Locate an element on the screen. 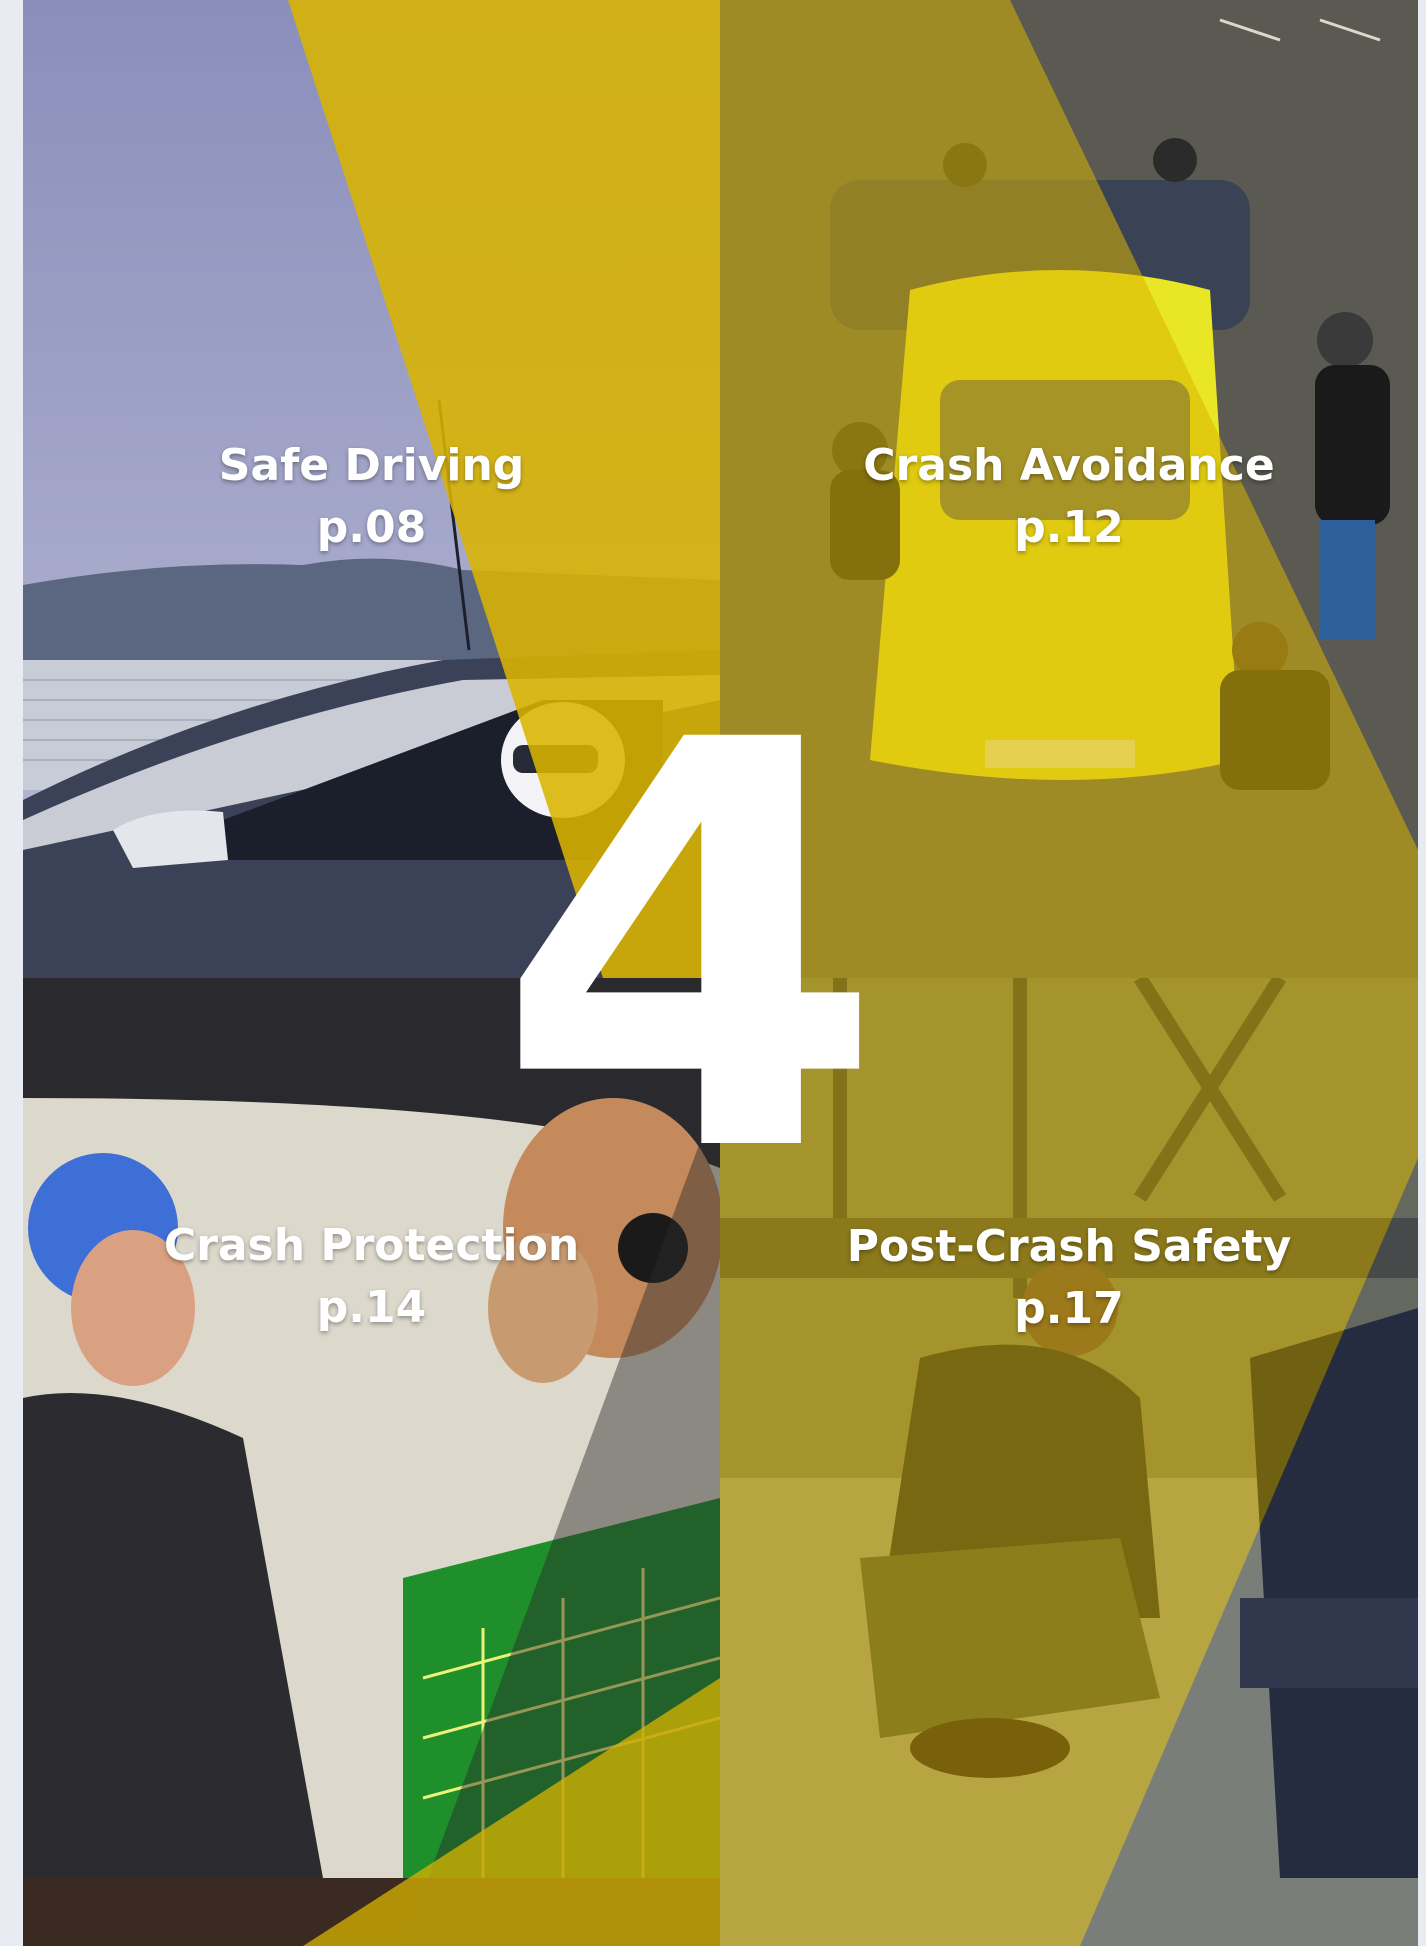  safe-driving-label: Safe Driving p.08 is located at coordinates (371, 497).